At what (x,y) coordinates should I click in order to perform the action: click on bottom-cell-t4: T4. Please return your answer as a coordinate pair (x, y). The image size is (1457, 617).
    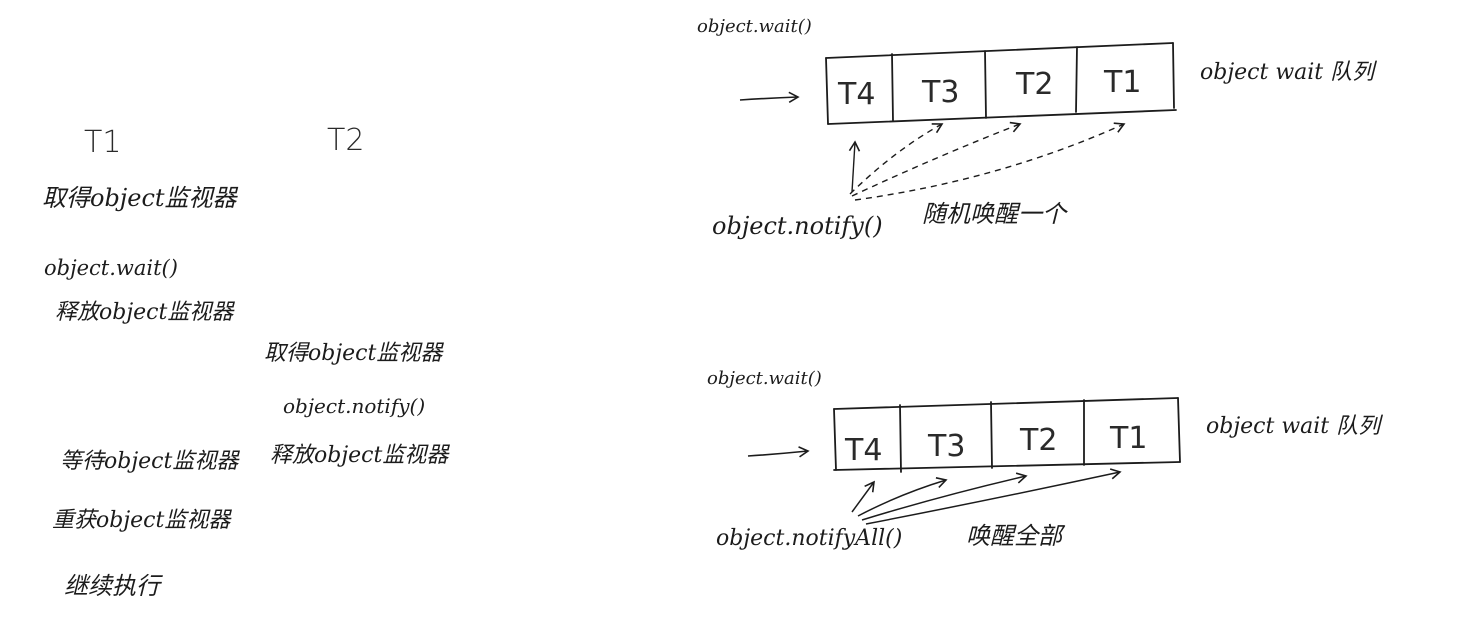
    Looking at the image, I should click on (863, 450).